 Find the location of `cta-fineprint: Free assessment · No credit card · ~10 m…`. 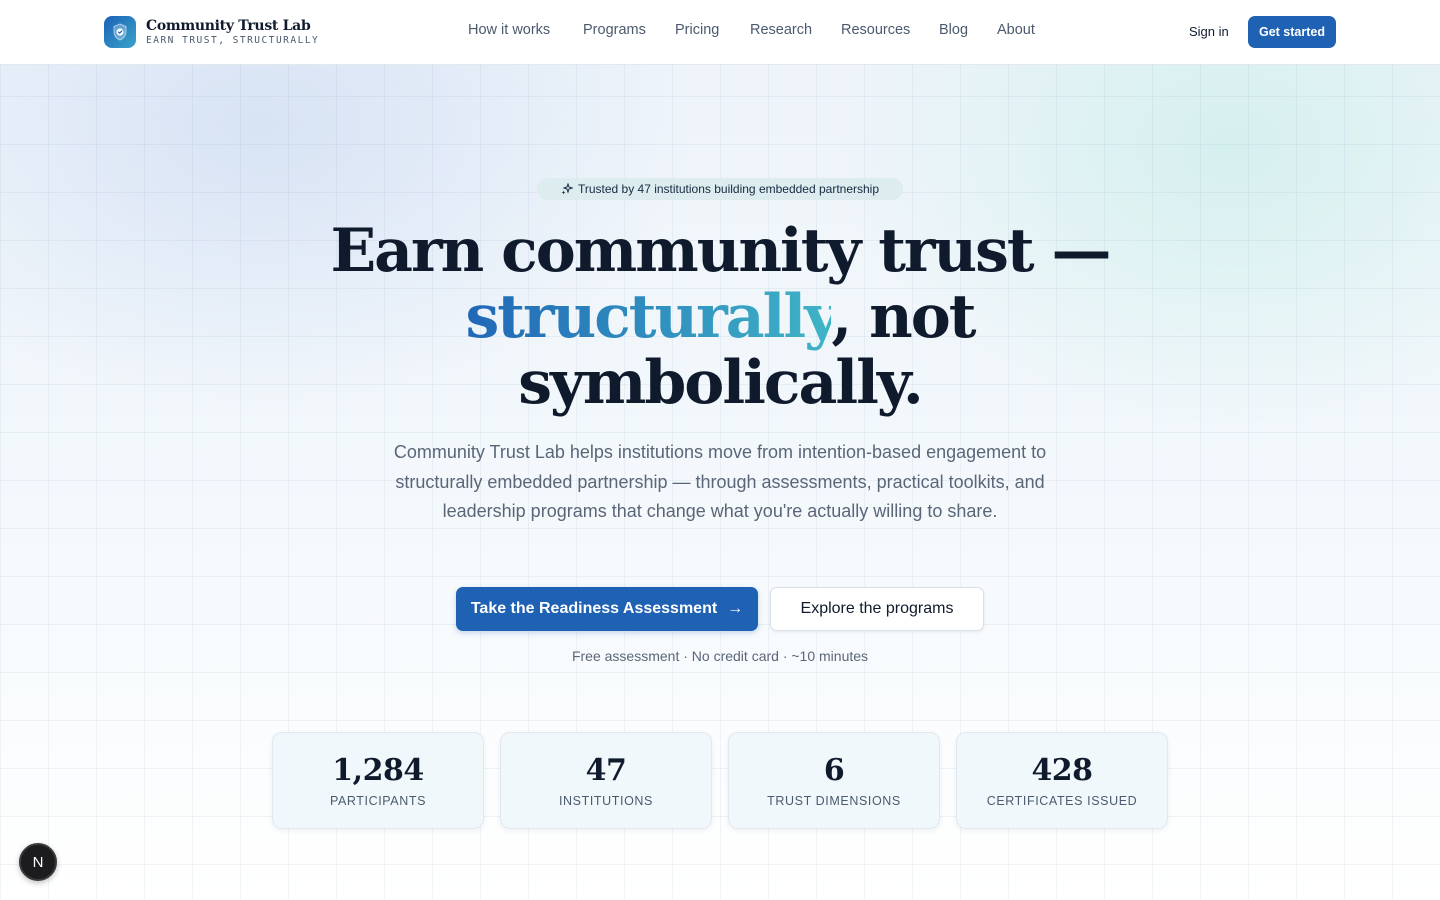

cta-fineprint: Free assessment · No credit card · ~10 m… is located at coordinates (720, 656).